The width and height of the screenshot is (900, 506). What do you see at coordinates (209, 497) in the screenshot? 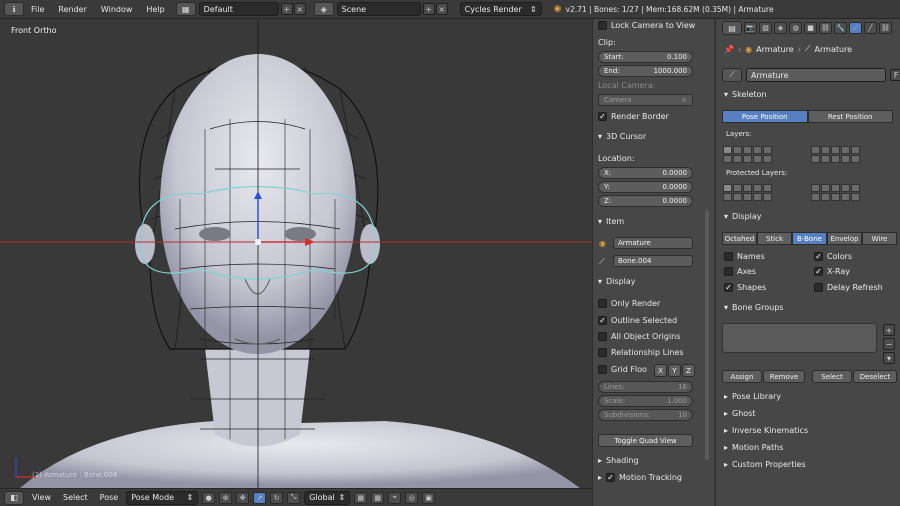
I see `shading-icon: ●` at bounding box center [209, 497].